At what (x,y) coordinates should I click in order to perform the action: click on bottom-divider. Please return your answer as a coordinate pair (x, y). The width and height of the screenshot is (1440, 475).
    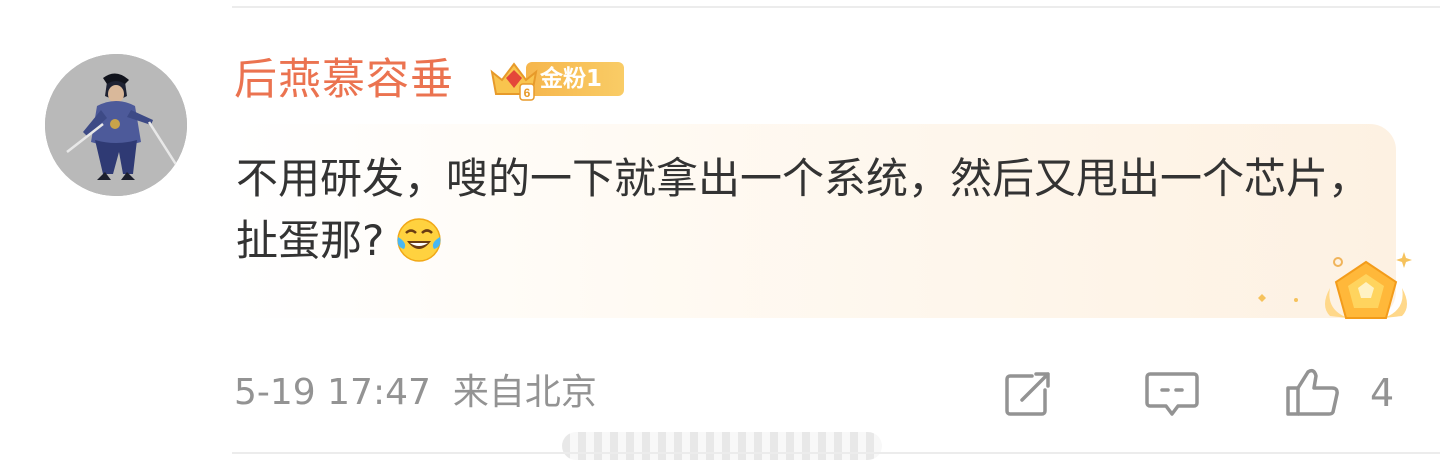
    Looking at the image, I should click on (836, 453).